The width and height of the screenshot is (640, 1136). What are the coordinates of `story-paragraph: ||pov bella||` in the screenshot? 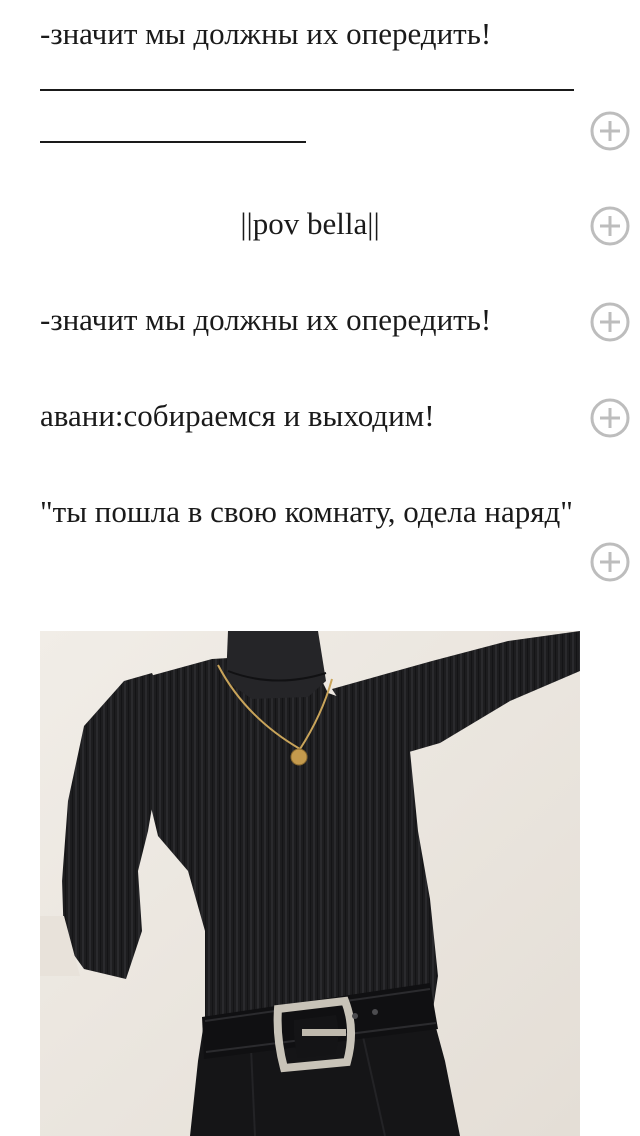 It's located at (310, 223).